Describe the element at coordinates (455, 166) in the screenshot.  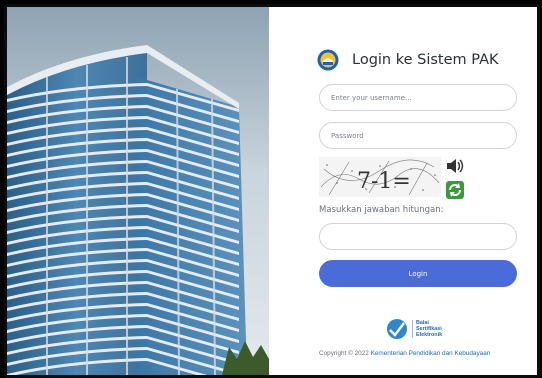
I see `speaker-icon` at that location.